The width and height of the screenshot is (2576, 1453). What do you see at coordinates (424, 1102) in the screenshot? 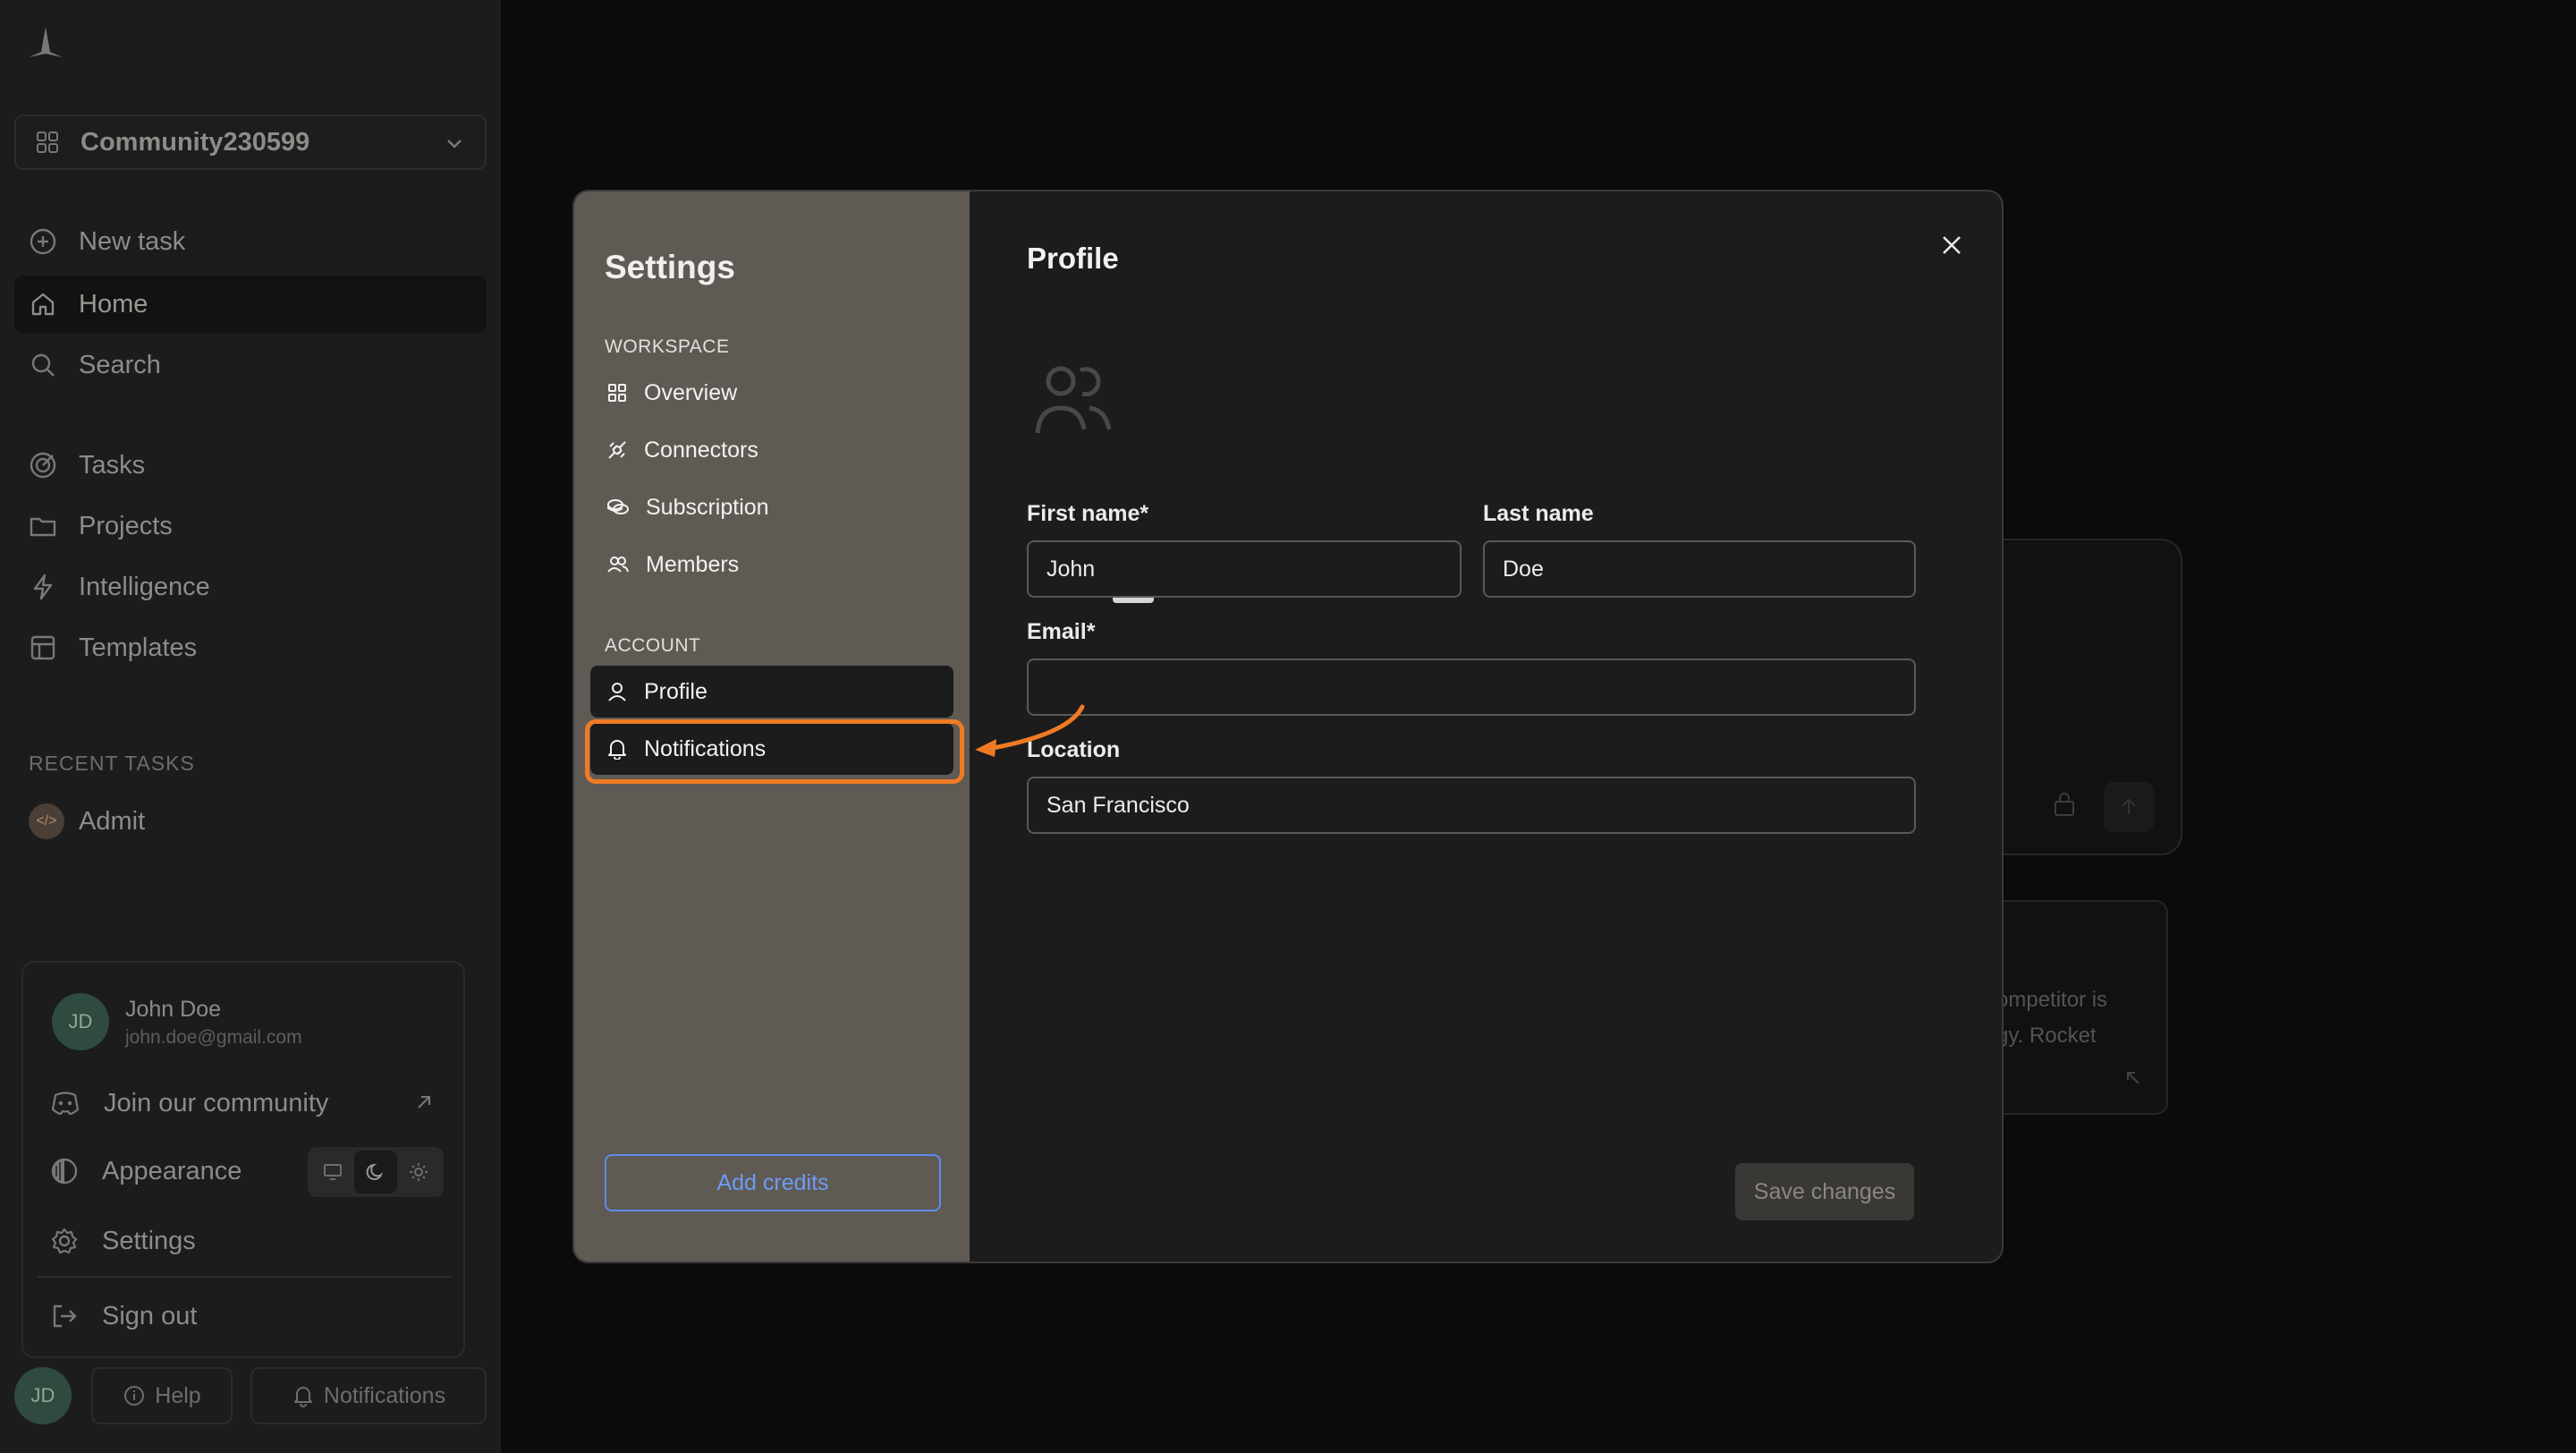
I see `external-link-icon` at bounding box center [424, 1102].